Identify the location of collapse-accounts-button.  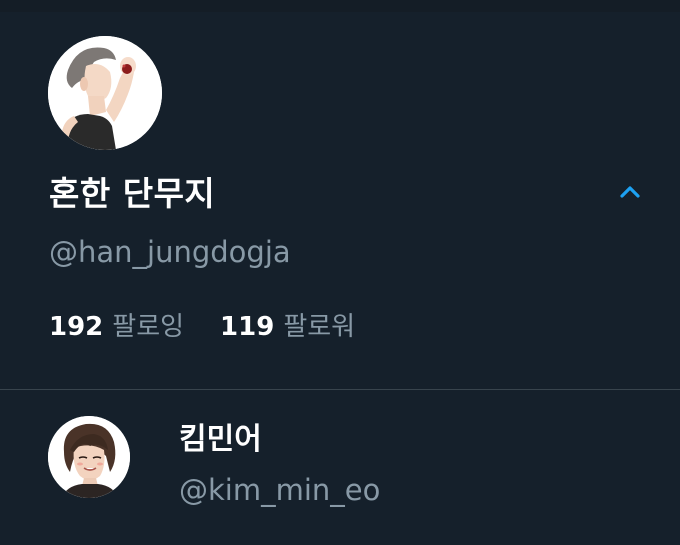
(630, 192).